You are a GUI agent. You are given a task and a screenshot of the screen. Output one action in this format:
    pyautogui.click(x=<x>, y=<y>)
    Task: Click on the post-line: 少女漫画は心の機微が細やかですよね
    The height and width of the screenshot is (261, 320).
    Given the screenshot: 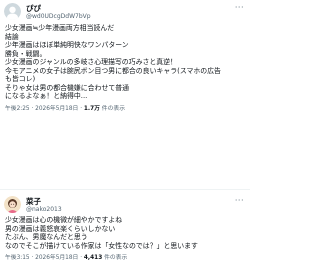 What is the action you would take?
    pyautogui.click(x=64, y=220)
    